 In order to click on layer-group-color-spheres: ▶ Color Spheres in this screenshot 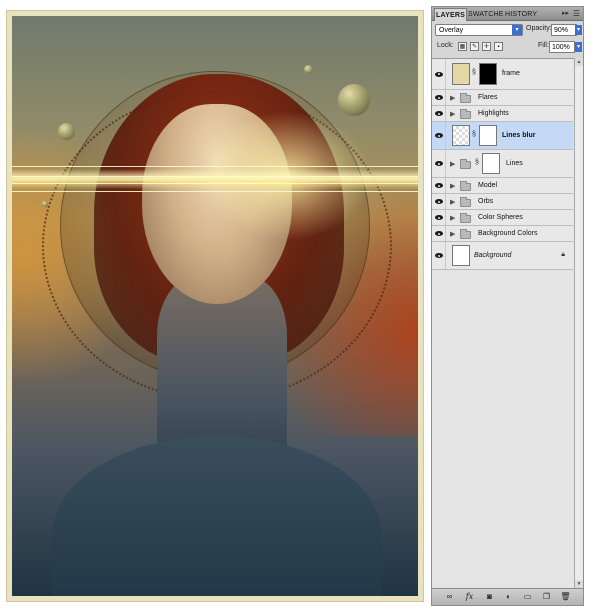, I will do `click(502, 218)`.